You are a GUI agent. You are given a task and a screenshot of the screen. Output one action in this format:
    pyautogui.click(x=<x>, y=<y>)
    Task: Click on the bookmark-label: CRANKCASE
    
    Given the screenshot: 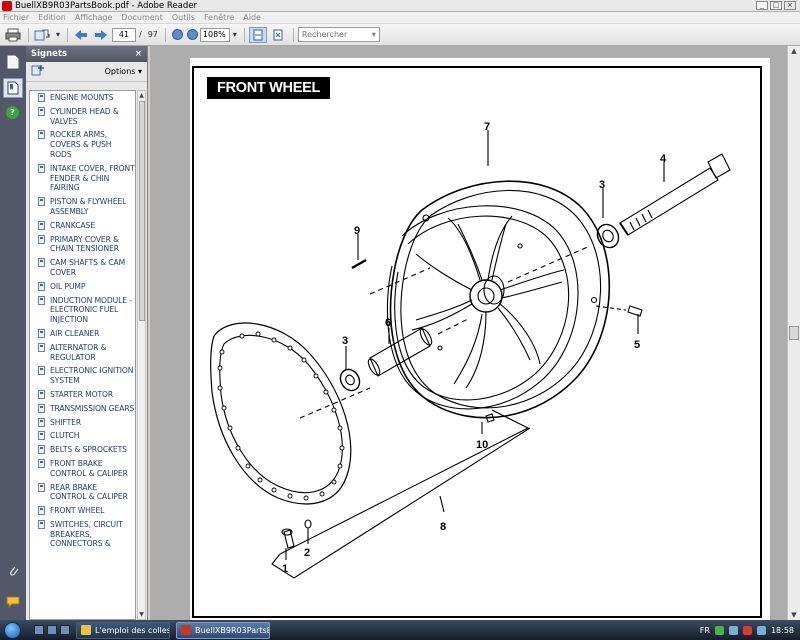 What is the action you would take?
    pyautogui.click(x=72, y=225)
    